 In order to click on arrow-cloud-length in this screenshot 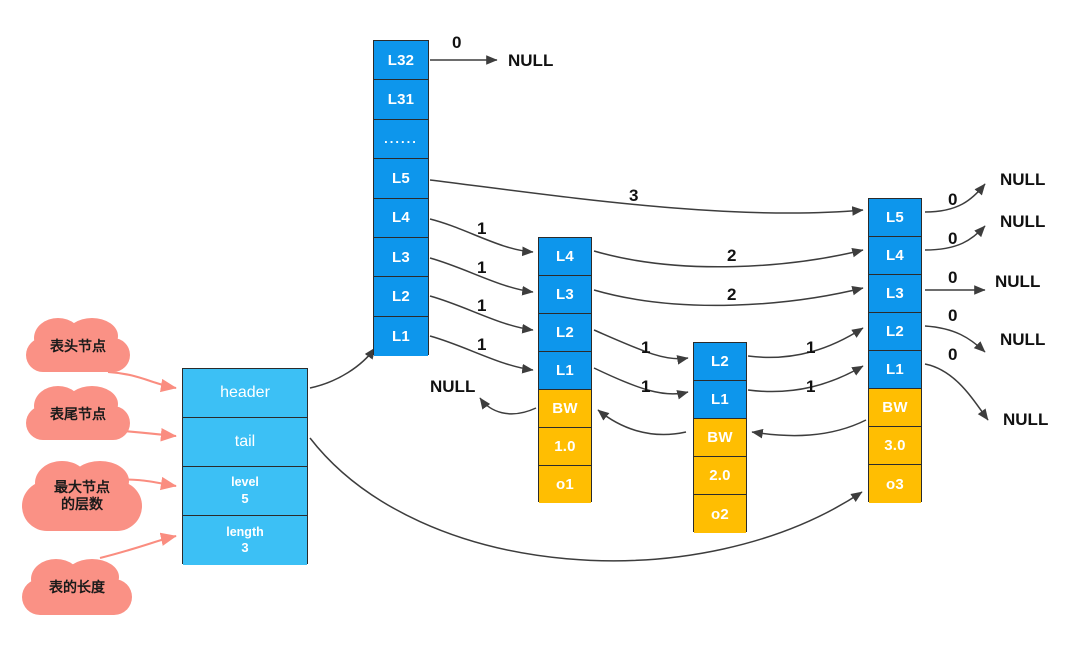, I will do `click(138, 546)`.